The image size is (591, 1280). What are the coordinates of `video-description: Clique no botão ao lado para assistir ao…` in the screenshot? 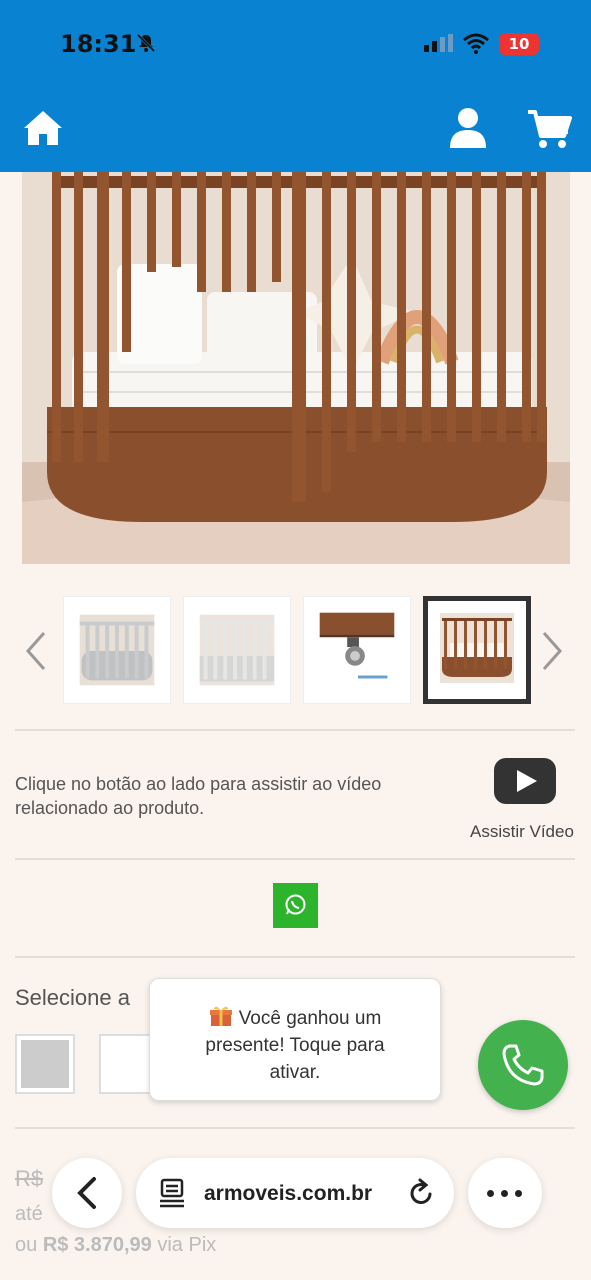 It's located at (198, 796).